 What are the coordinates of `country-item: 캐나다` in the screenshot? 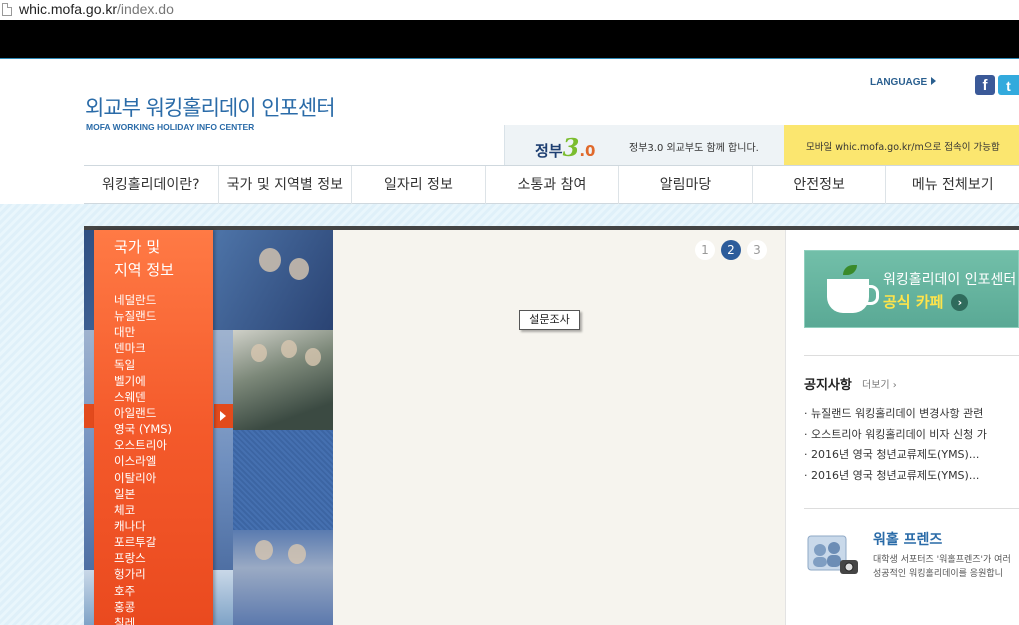 It's located at (143, 526).